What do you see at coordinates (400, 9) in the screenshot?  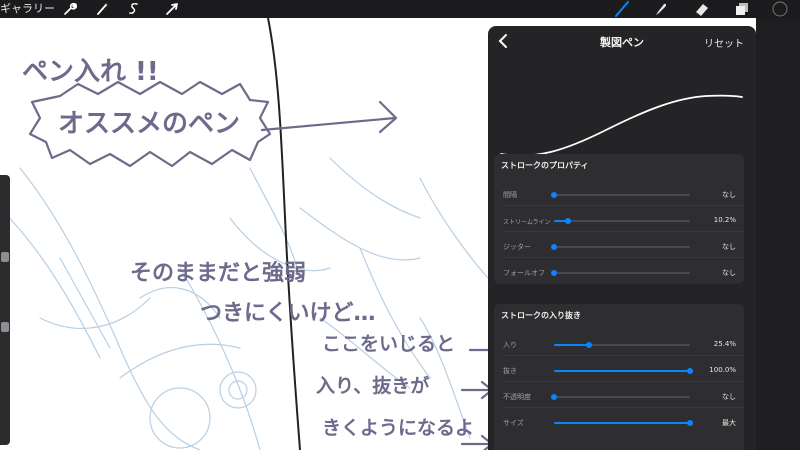 I see `top-toolbar: ギャラリー` at bounding box center [400, 9].